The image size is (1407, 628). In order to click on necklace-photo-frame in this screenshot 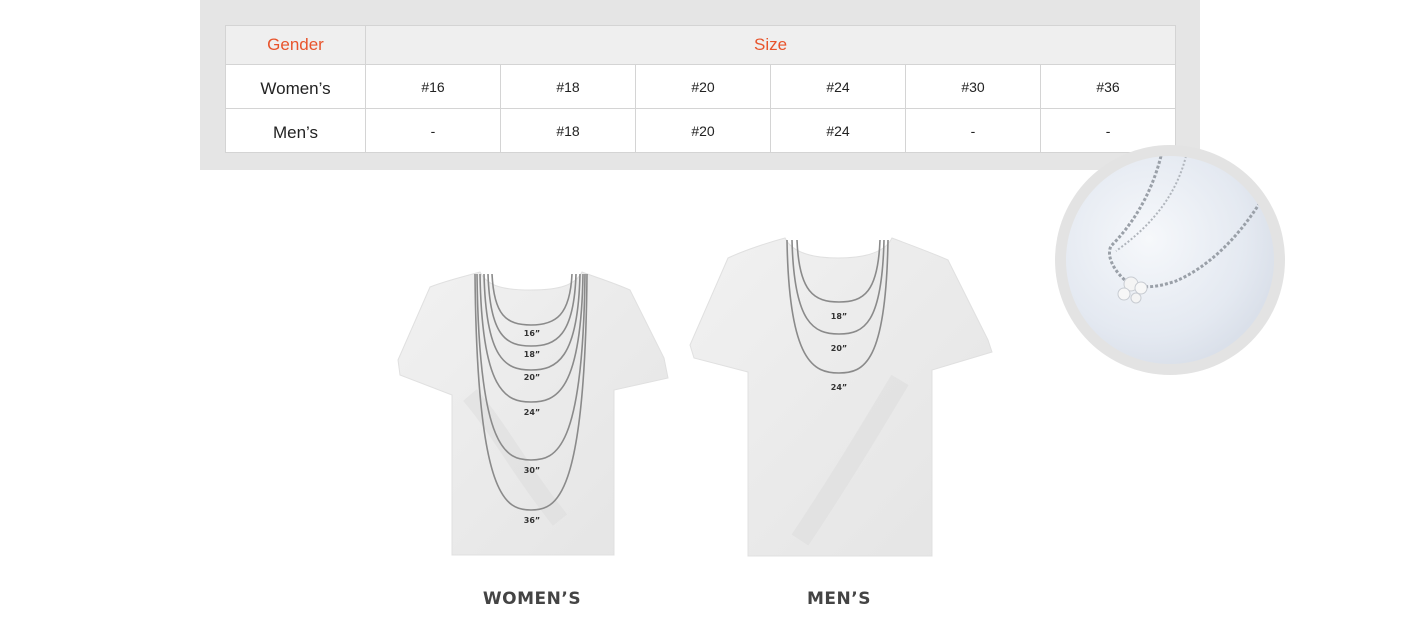, I will do `click(1170, 260)`.